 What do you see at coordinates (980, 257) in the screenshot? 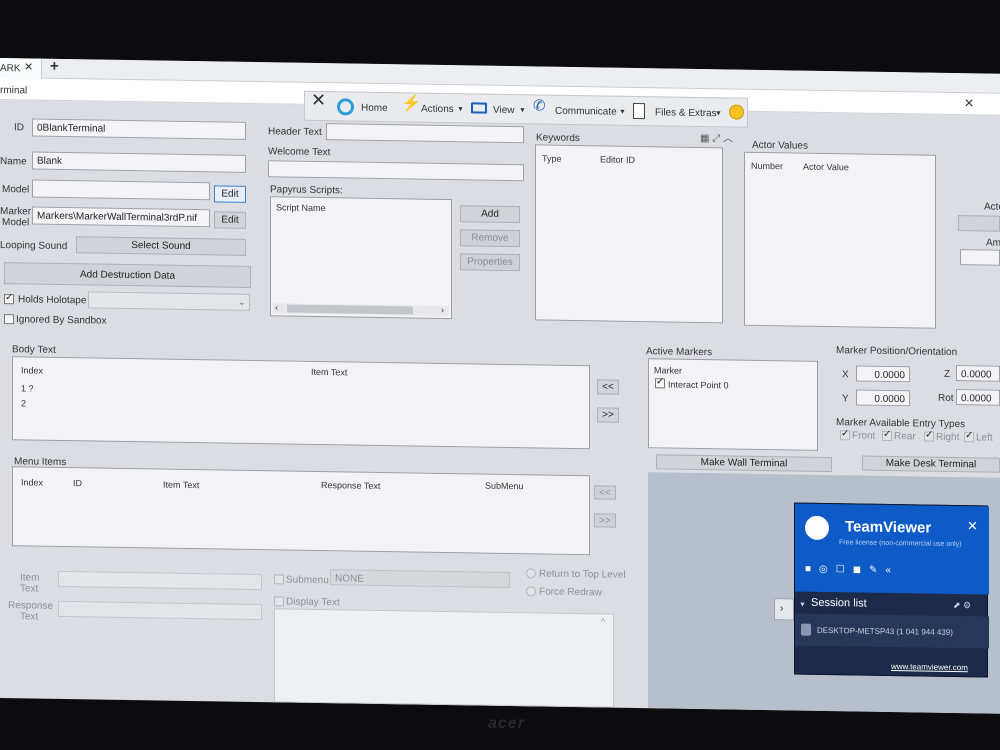
I see `amount-field` at bounding box center [980, 257].